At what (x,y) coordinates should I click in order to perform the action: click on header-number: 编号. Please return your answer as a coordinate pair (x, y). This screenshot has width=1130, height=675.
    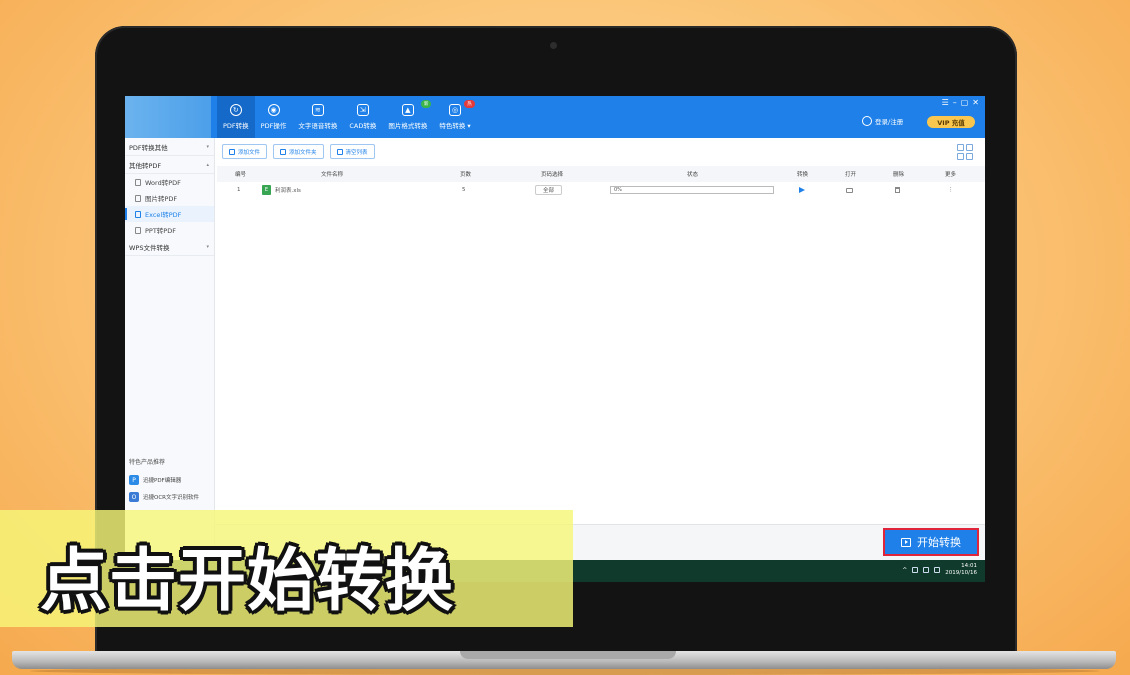
    Looking at the image, I should click on (241, 175).